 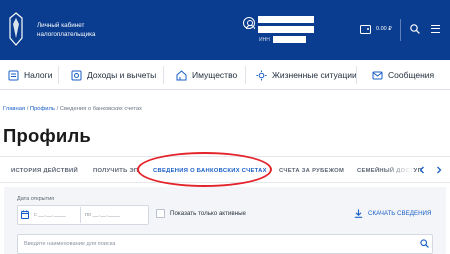 What do you see at coordinates (314, 75) in the screenshot?
I see `nav-label-life-situations: Жизненные ситуации` at bounding box center [314, 75].